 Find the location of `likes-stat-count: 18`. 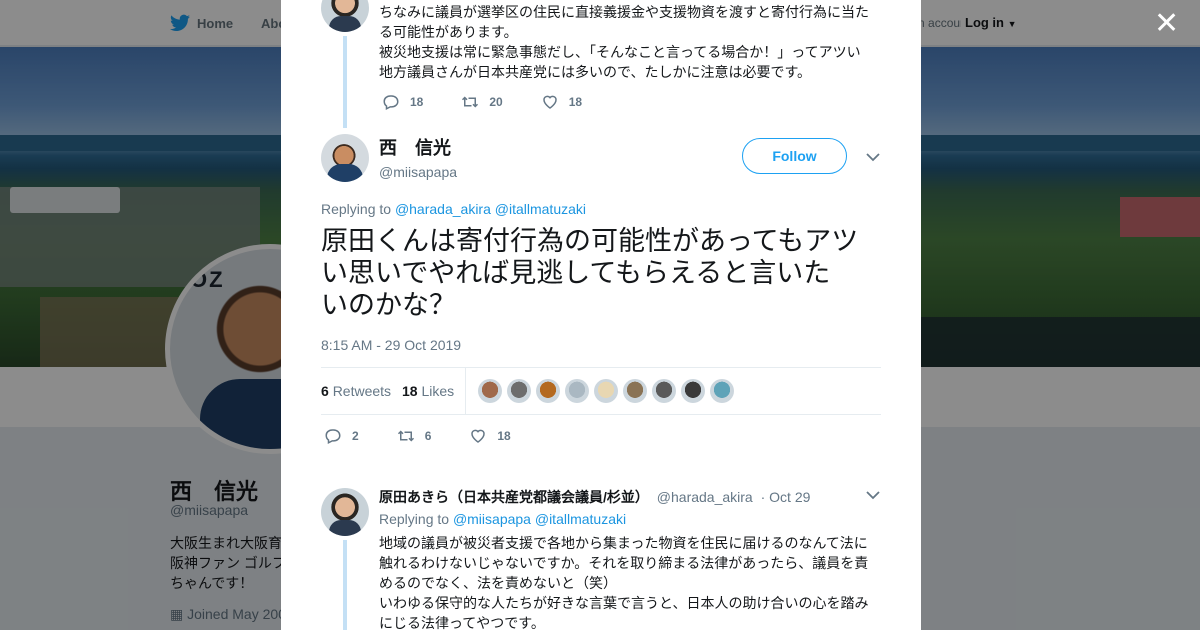

likes-stat-count: 18 is located at coordinates (410, 391).